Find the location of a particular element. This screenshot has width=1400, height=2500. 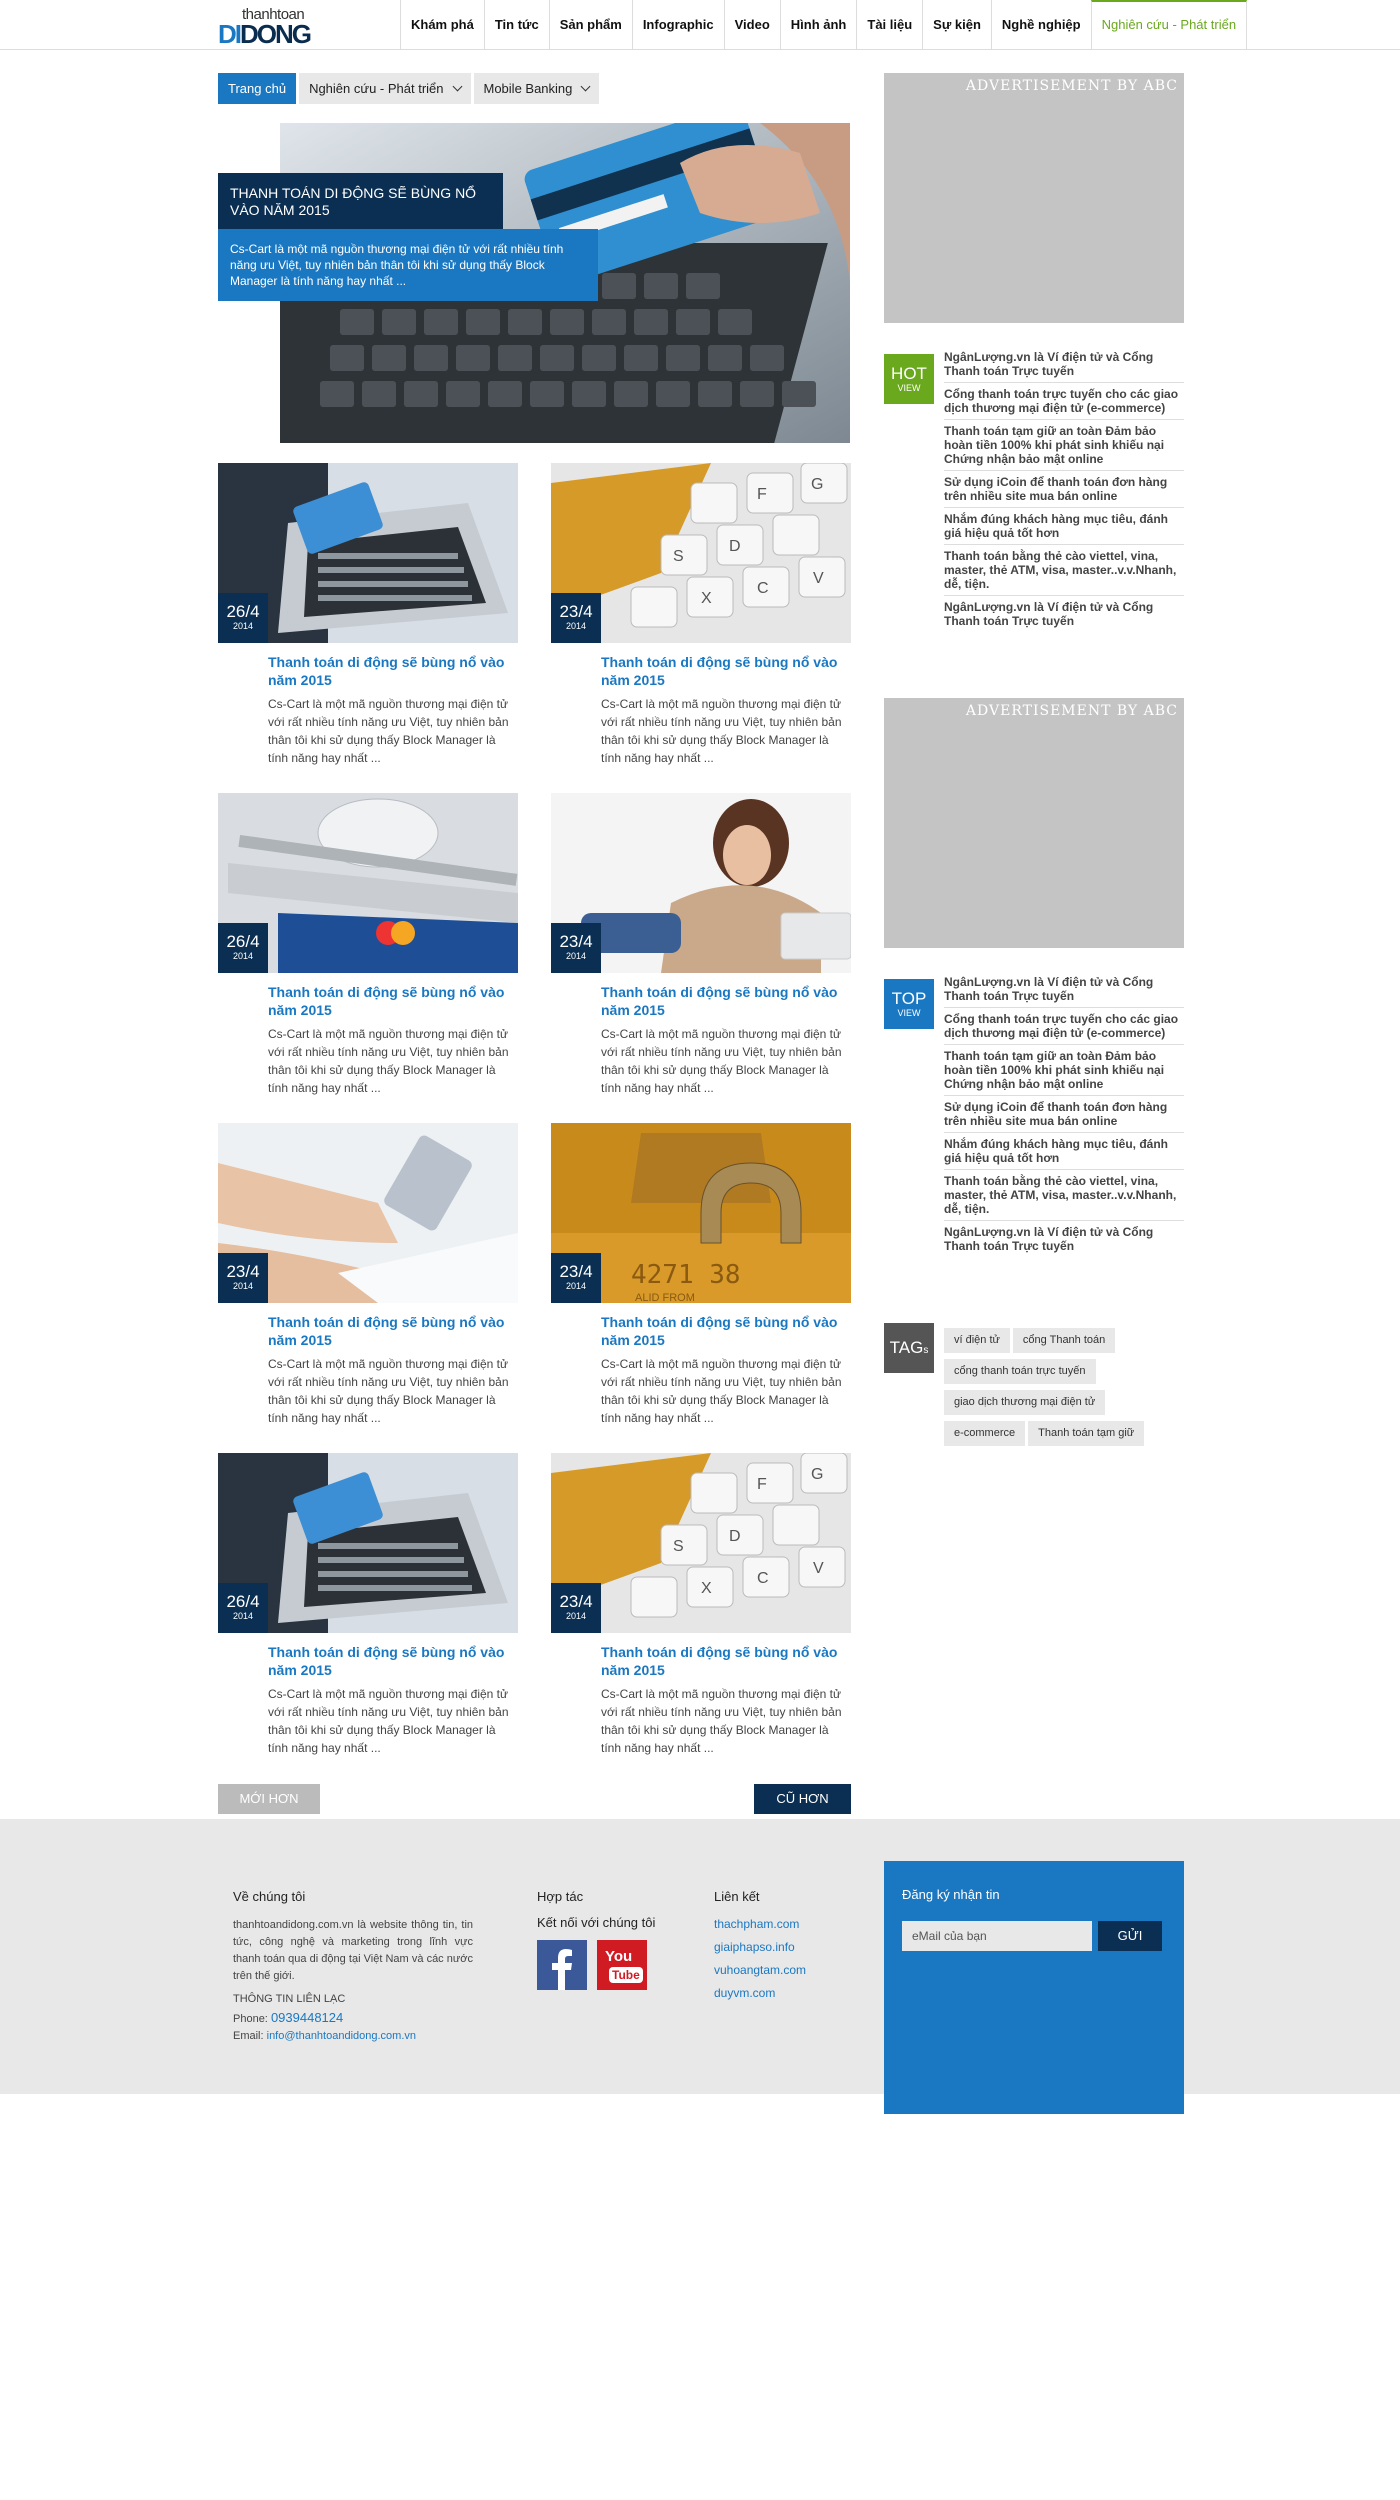

footer-link: vuhoangtam.com is located at coordinates (760, 1970).